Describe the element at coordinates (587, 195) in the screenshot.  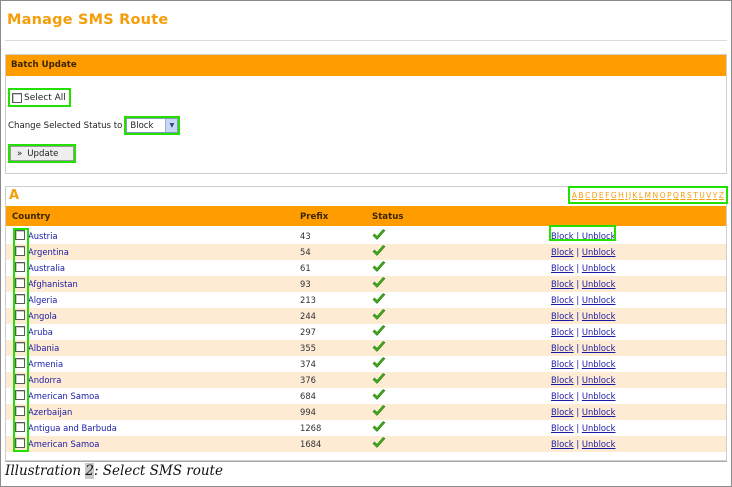
I see `alphabet-link-c: C` at that location.